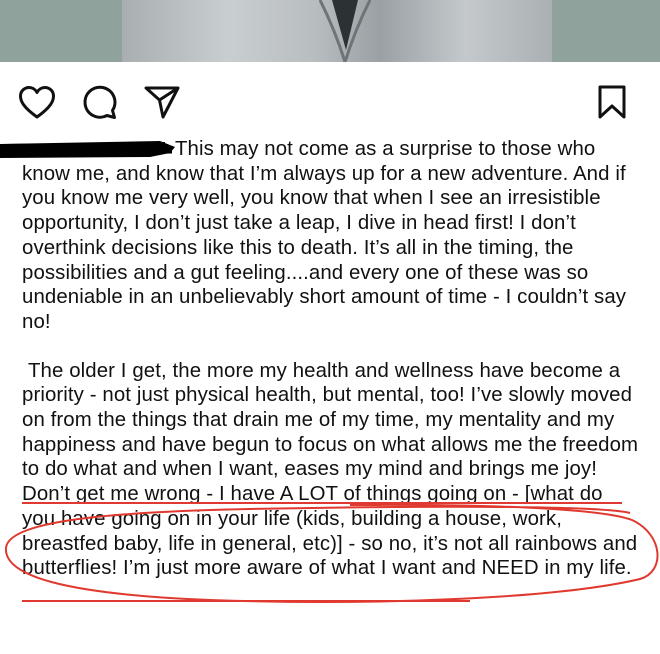 The image size is (660, 654). Describe the element at coordinates (330, 99) in the screenshot. I see `post-action-bar` at that location.